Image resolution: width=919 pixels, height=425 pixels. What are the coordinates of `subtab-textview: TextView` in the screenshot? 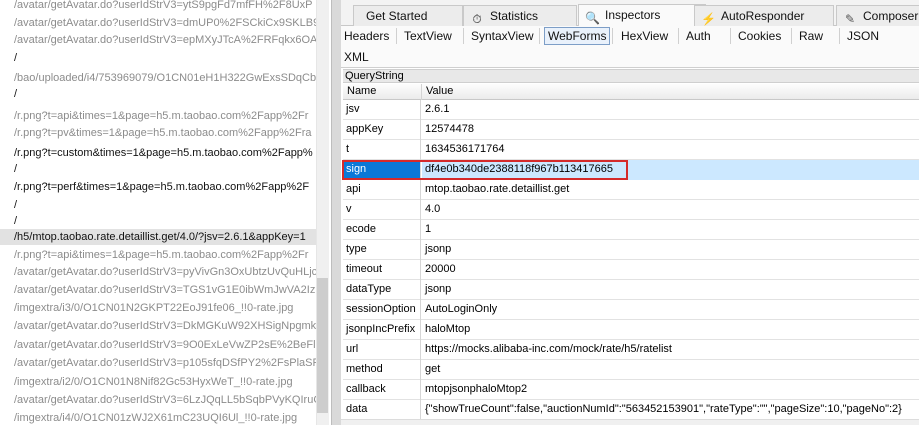 It's located at (428, 36).